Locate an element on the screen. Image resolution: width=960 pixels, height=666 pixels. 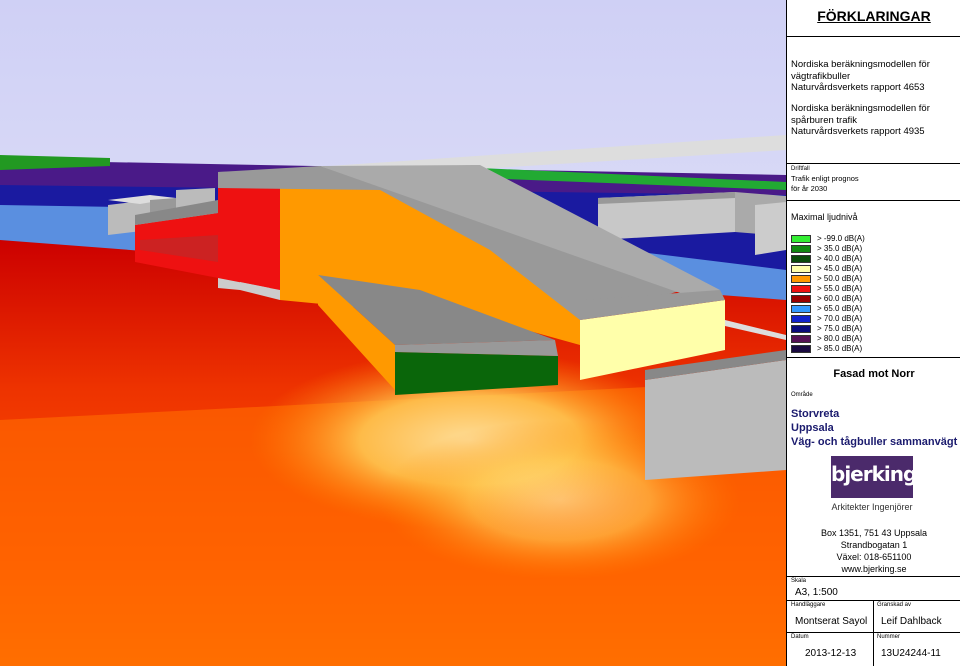
datum-label: Datum is located at coordinates (800, 637).